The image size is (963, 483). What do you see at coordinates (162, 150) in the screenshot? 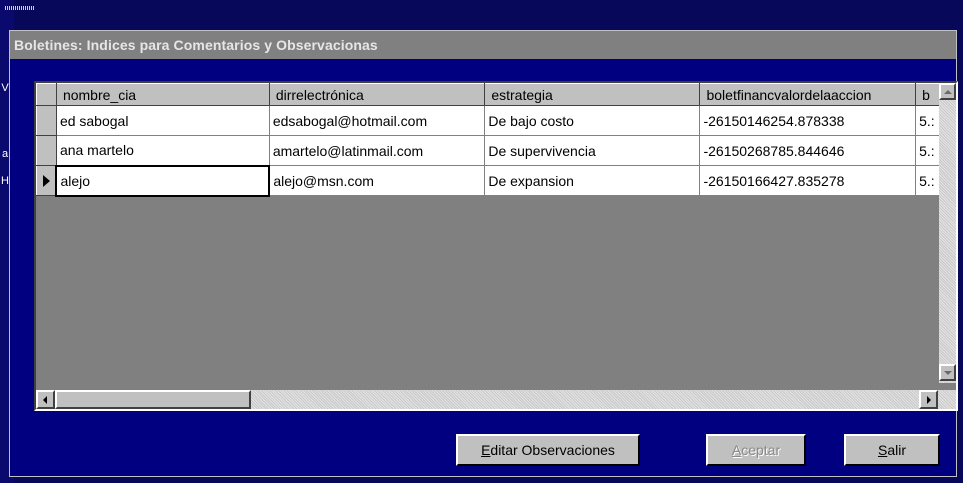
I see `cell-nombre-cia: ana martelo` at bounding box center [162, 150].